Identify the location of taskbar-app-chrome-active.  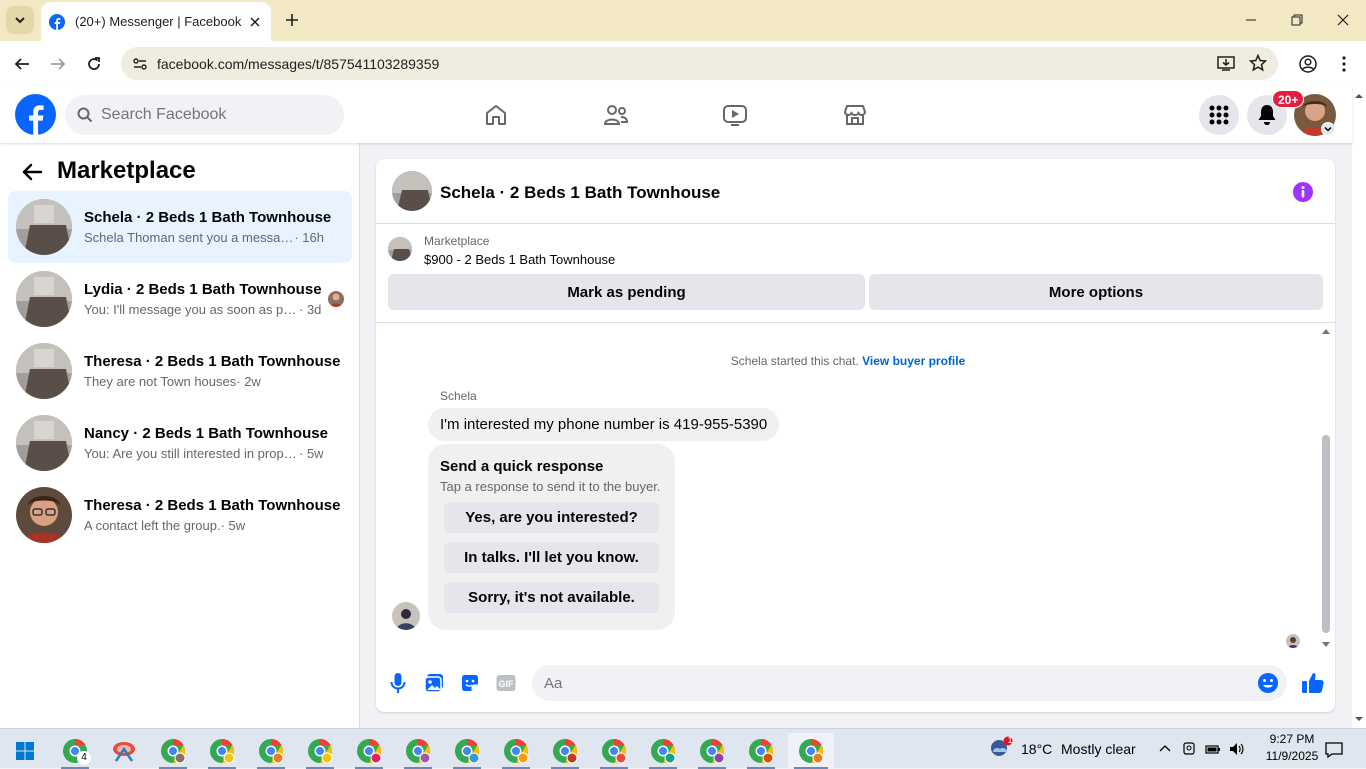
(811, 751).